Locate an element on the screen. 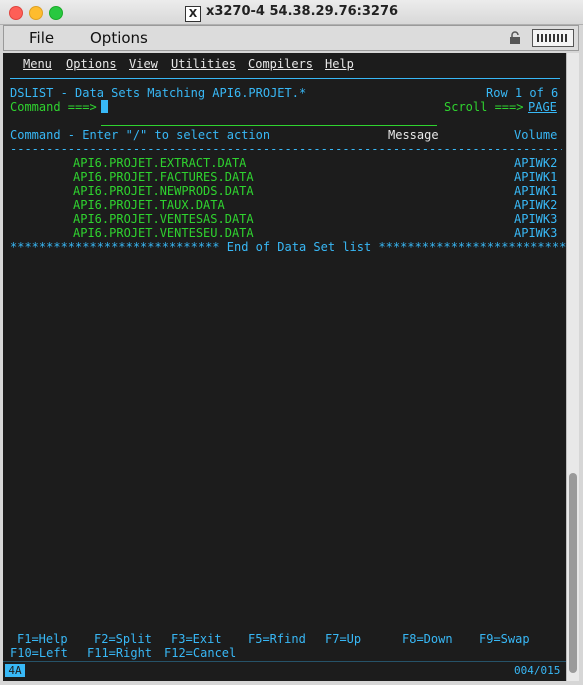  dataset-name: API6.PROJET.FACTURES.DATA is located at coordinates (163, 177).